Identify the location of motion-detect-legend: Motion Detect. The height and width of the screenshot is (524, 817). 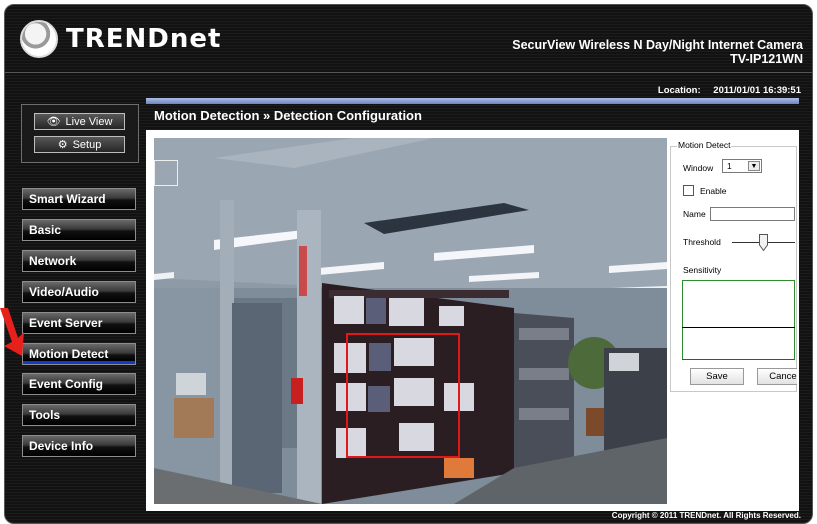
(704, 145).